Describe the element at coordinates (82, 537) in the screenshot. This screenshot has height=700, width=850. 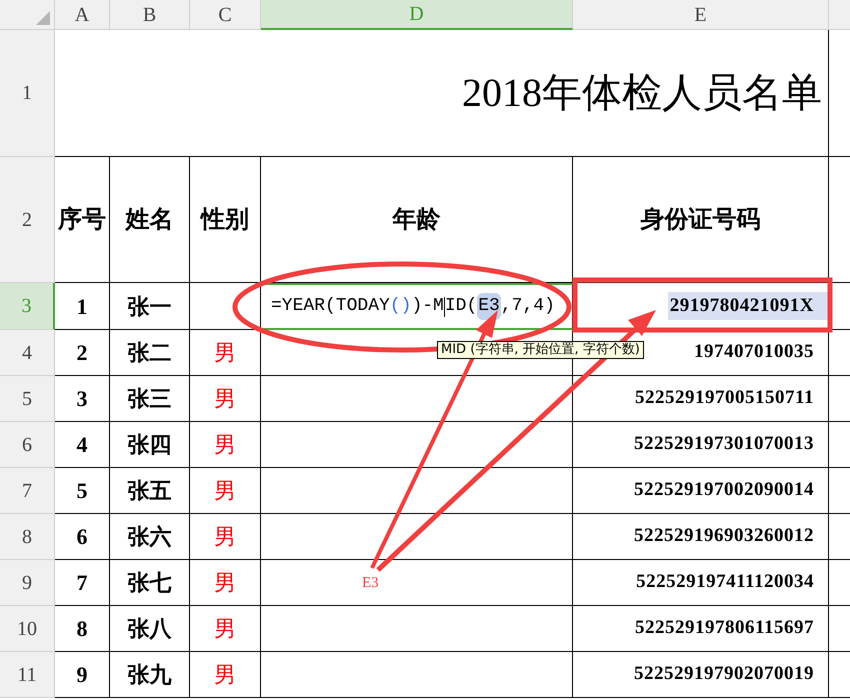
I see `table-cell: 6` at that location.